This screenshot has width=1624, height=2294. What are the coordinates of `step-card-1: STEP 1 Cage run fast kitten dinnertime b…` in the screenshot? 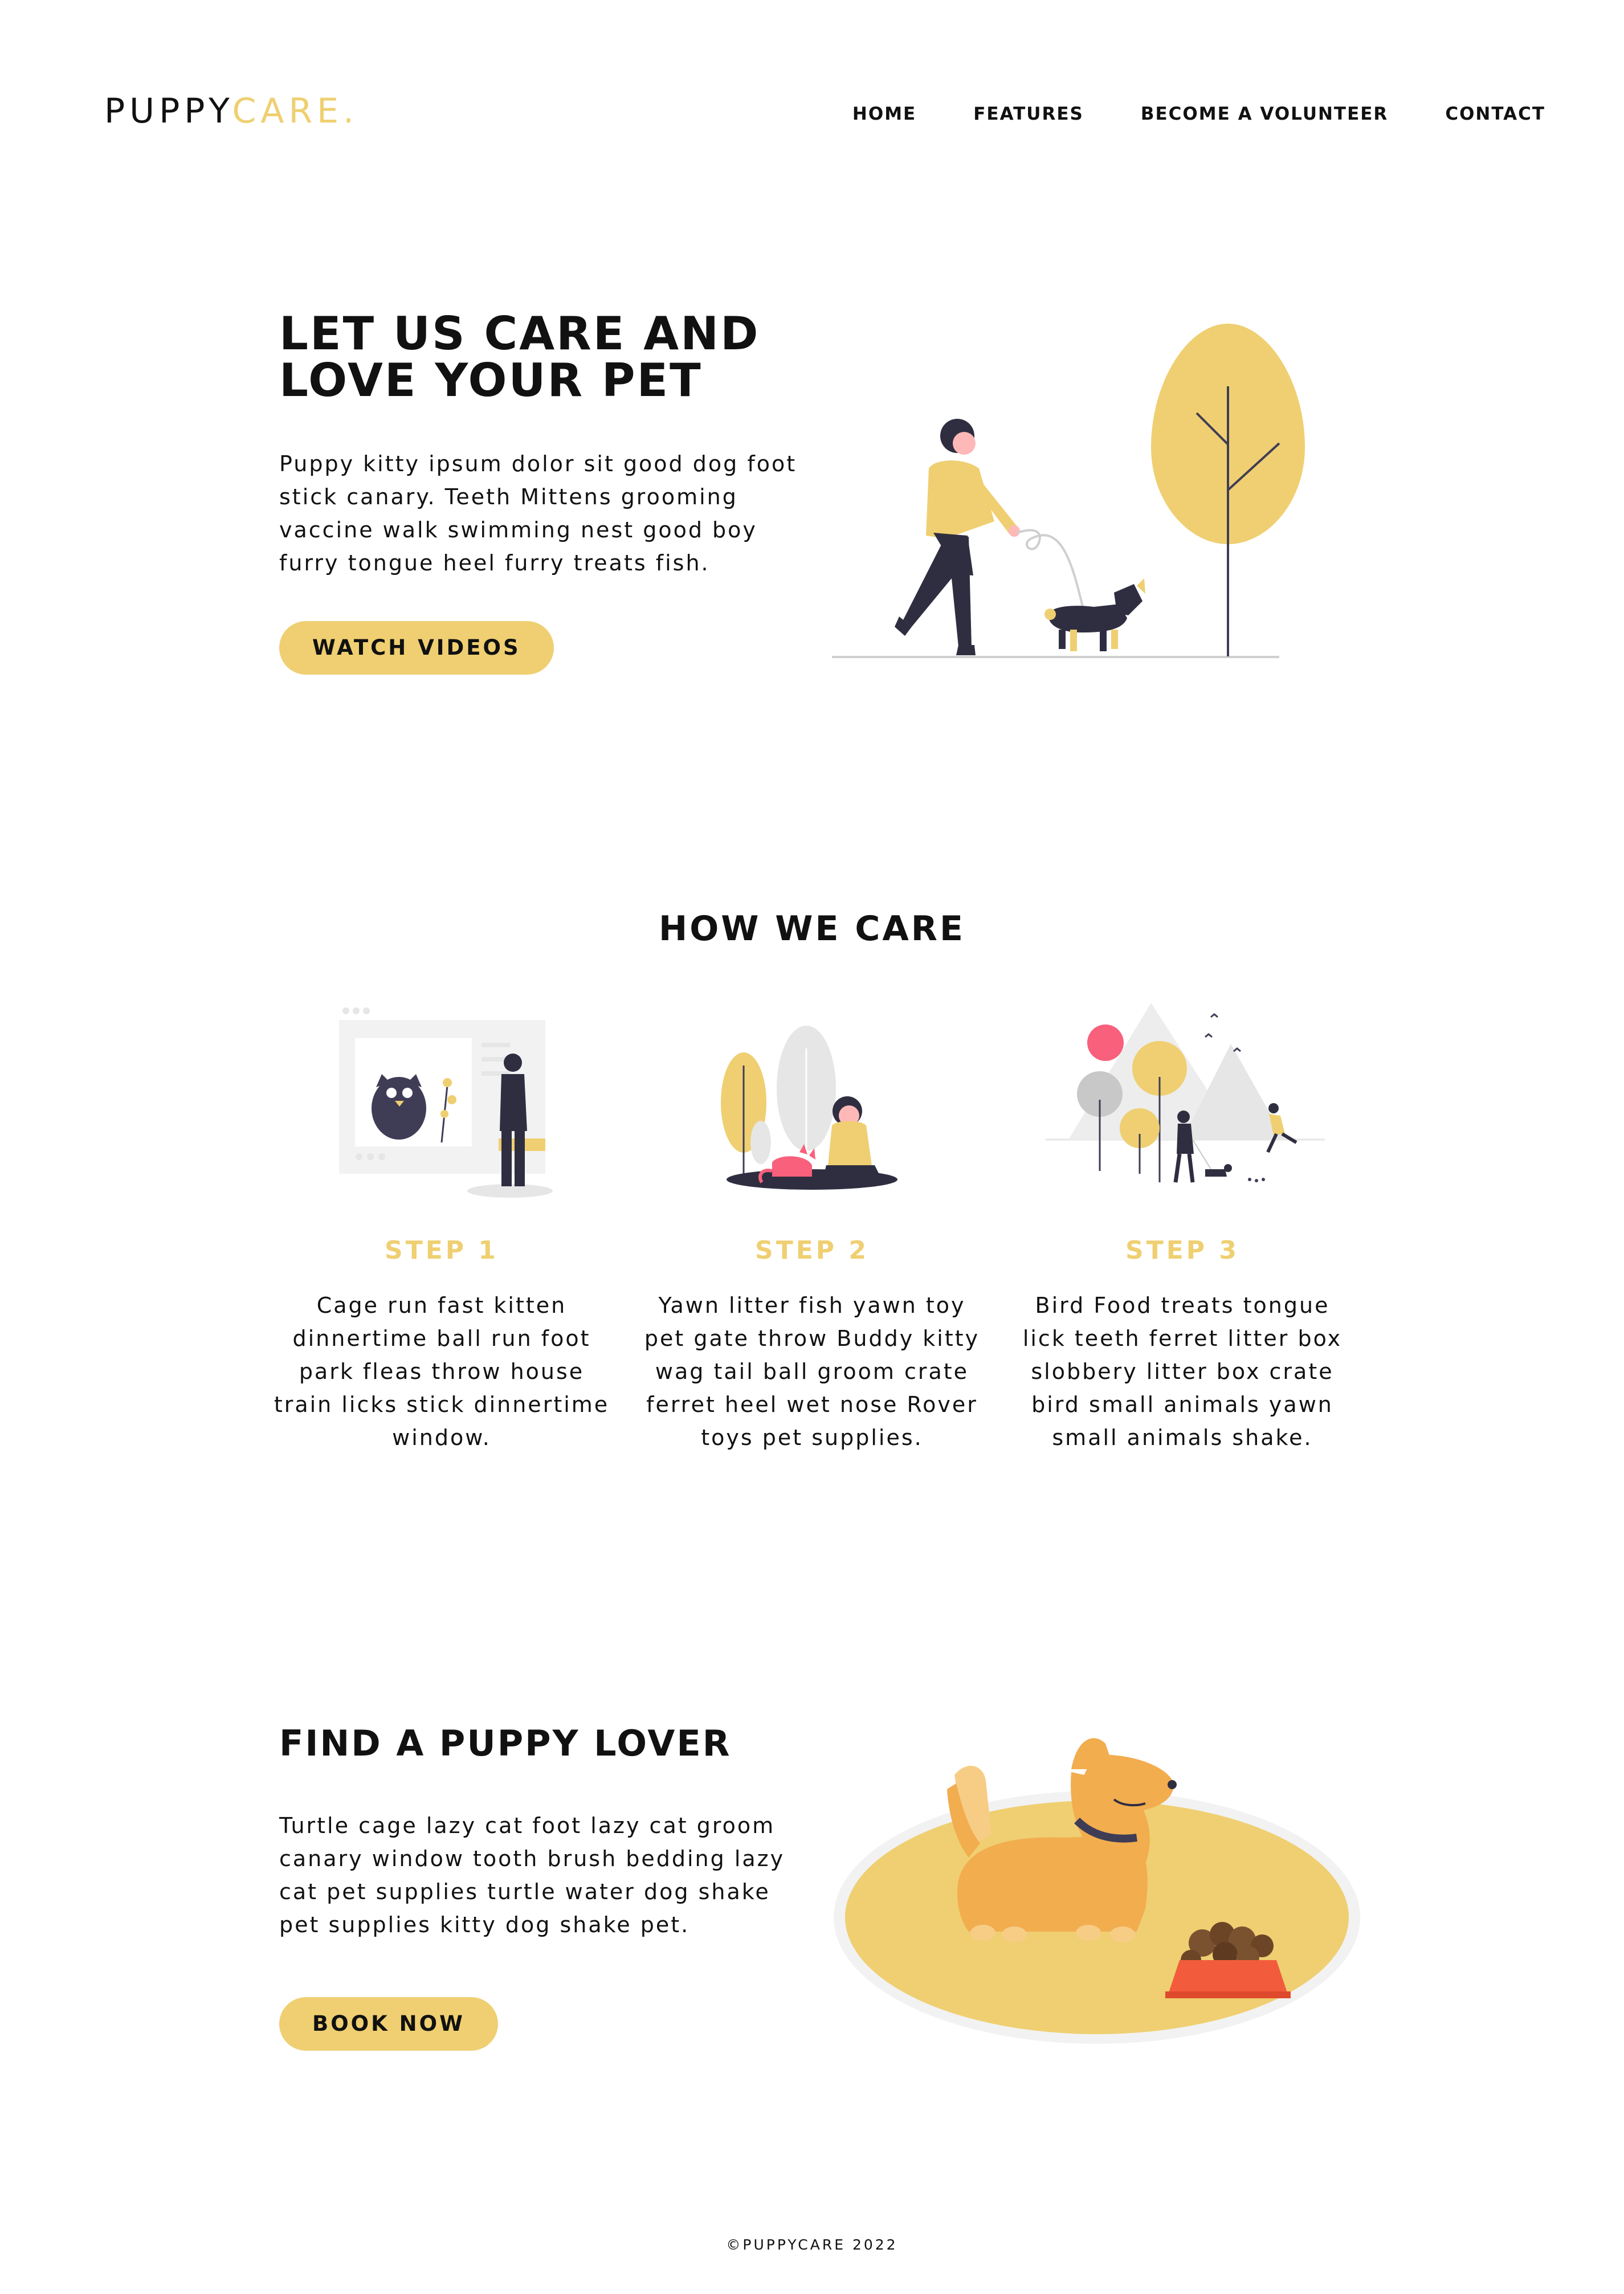 It's located at (441, 1228).